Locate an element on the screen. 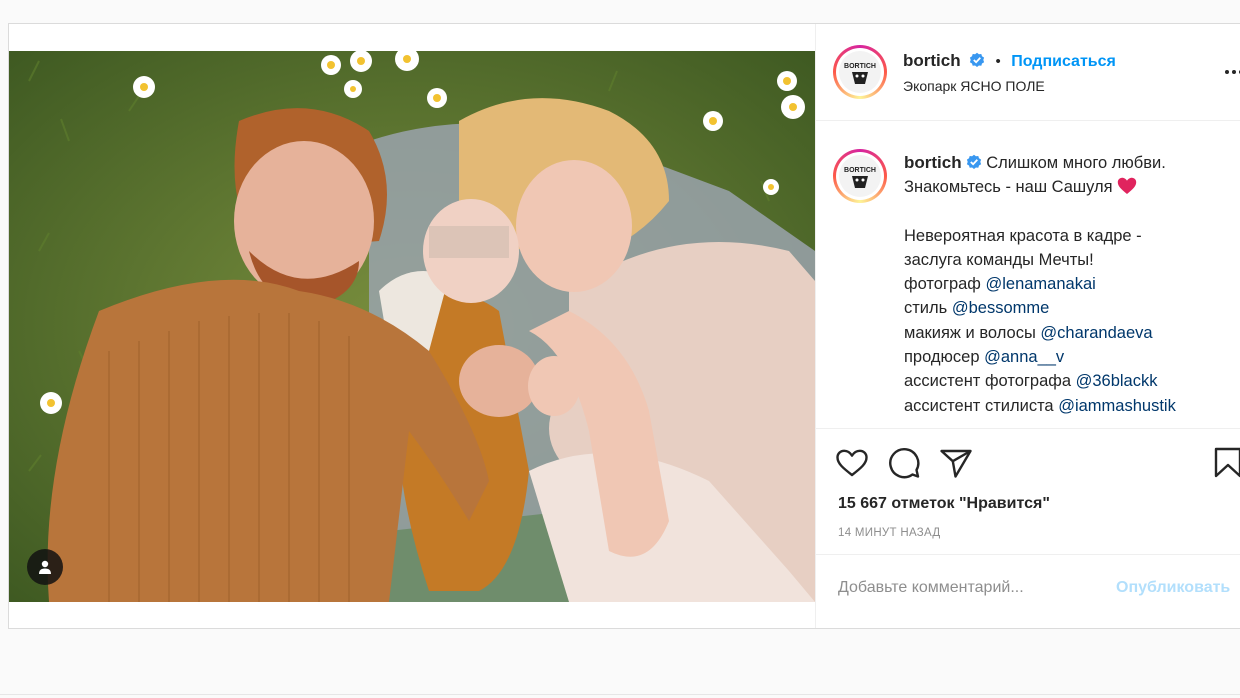 Image resolution: width=1240 pixels, height=698 pixels. credit-line: макияж и волосы @charandaeva is located at coordinates (1072, 333).